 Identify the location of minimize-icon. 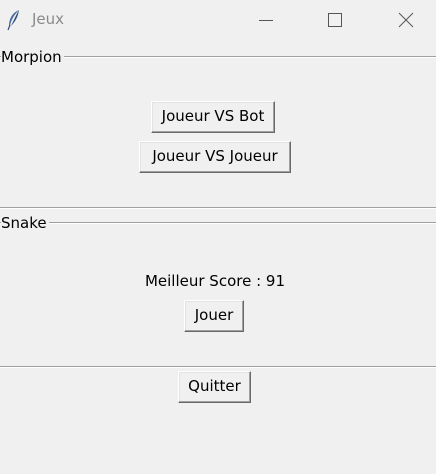
(266, 20).